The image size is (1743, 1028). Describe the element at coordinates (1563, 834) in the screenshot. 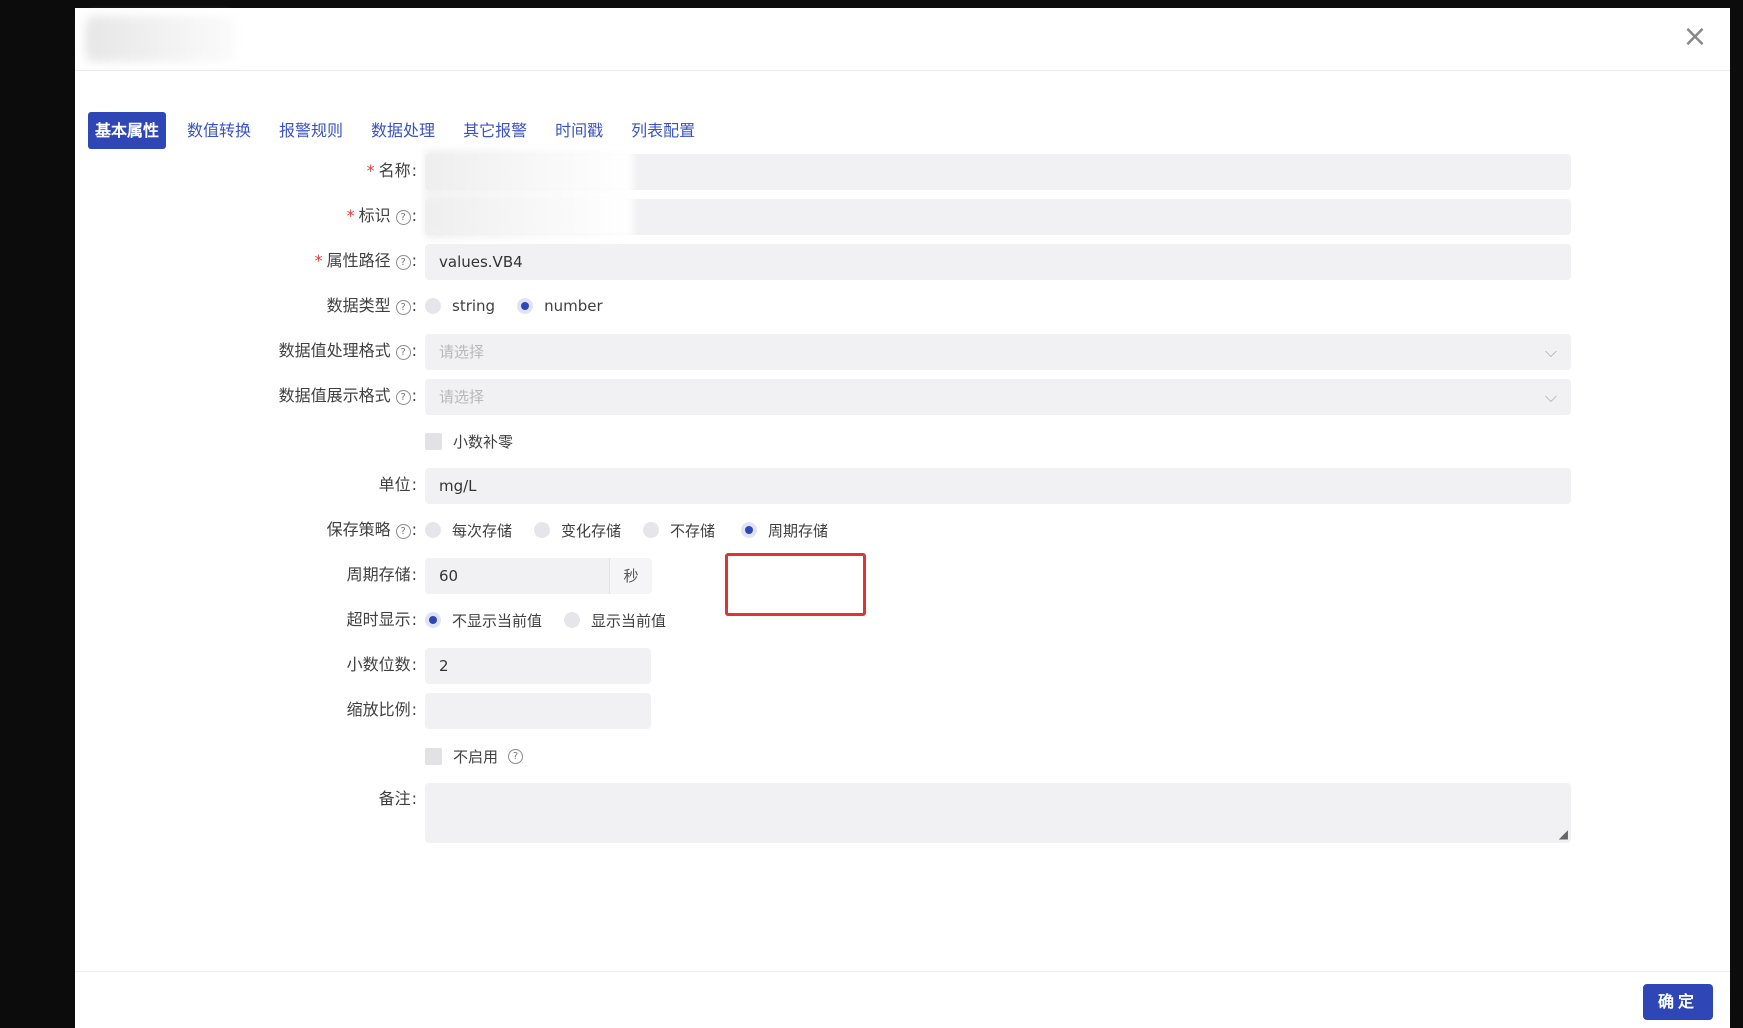

I see `resize-handle-icon: ◢` at that location.